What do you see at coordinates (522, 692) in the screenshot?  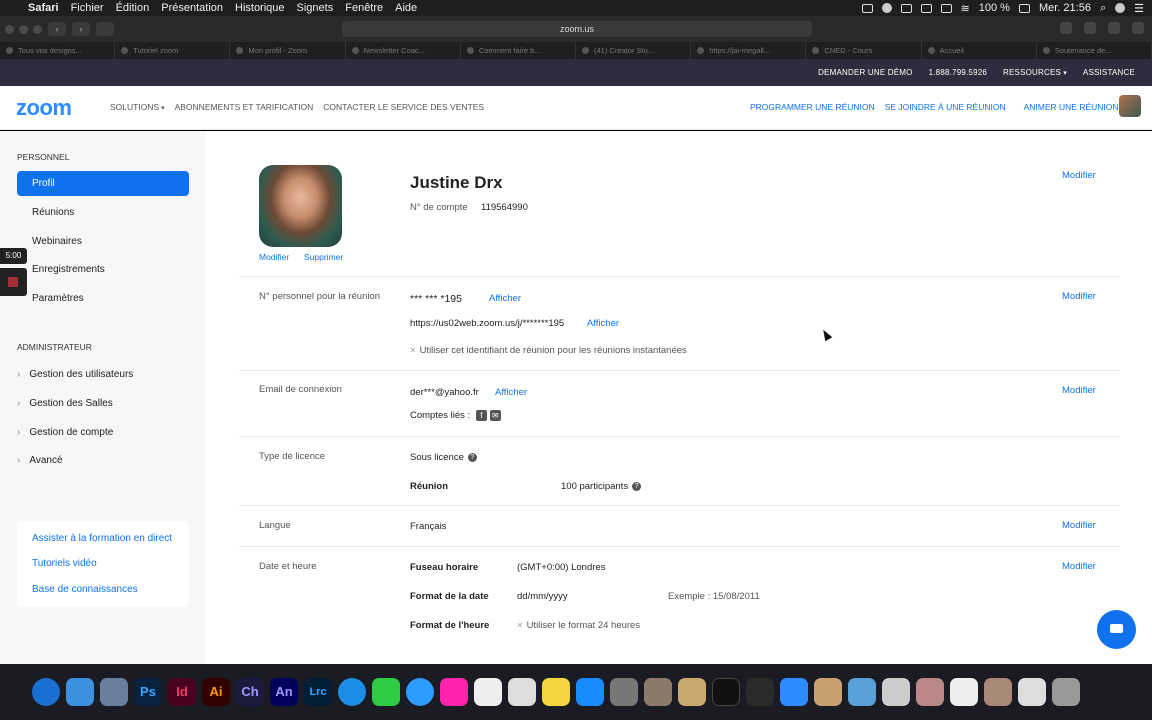 I see `reminders-dock-icon` at bounding box center [522, 692].